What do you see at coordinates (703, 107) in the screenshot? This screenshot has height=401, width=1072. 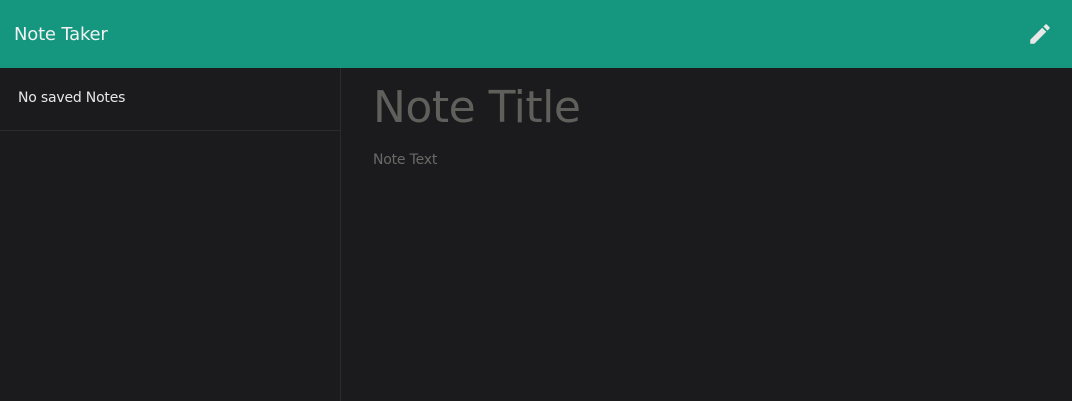 I see `note-title-input` at bounding box center [703, 107].